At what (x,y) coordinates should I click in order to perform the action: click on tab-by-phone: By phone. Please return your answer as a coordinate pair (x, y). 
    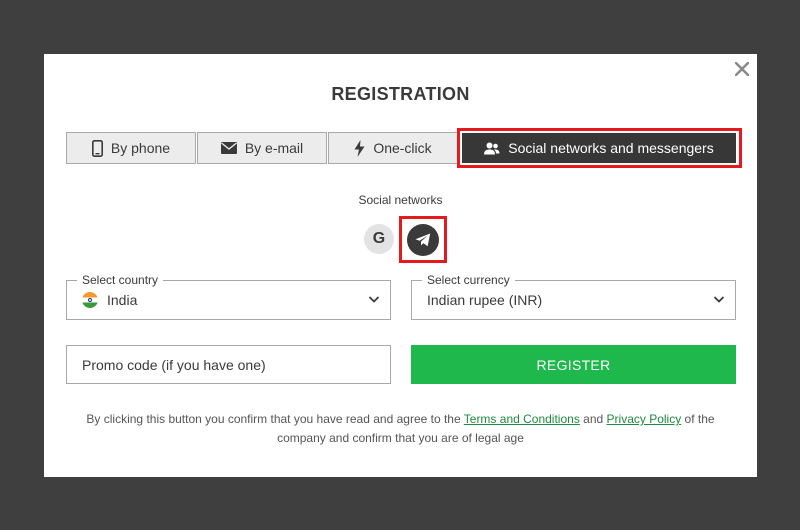
    Looking at the image, I should click on (131, 148).